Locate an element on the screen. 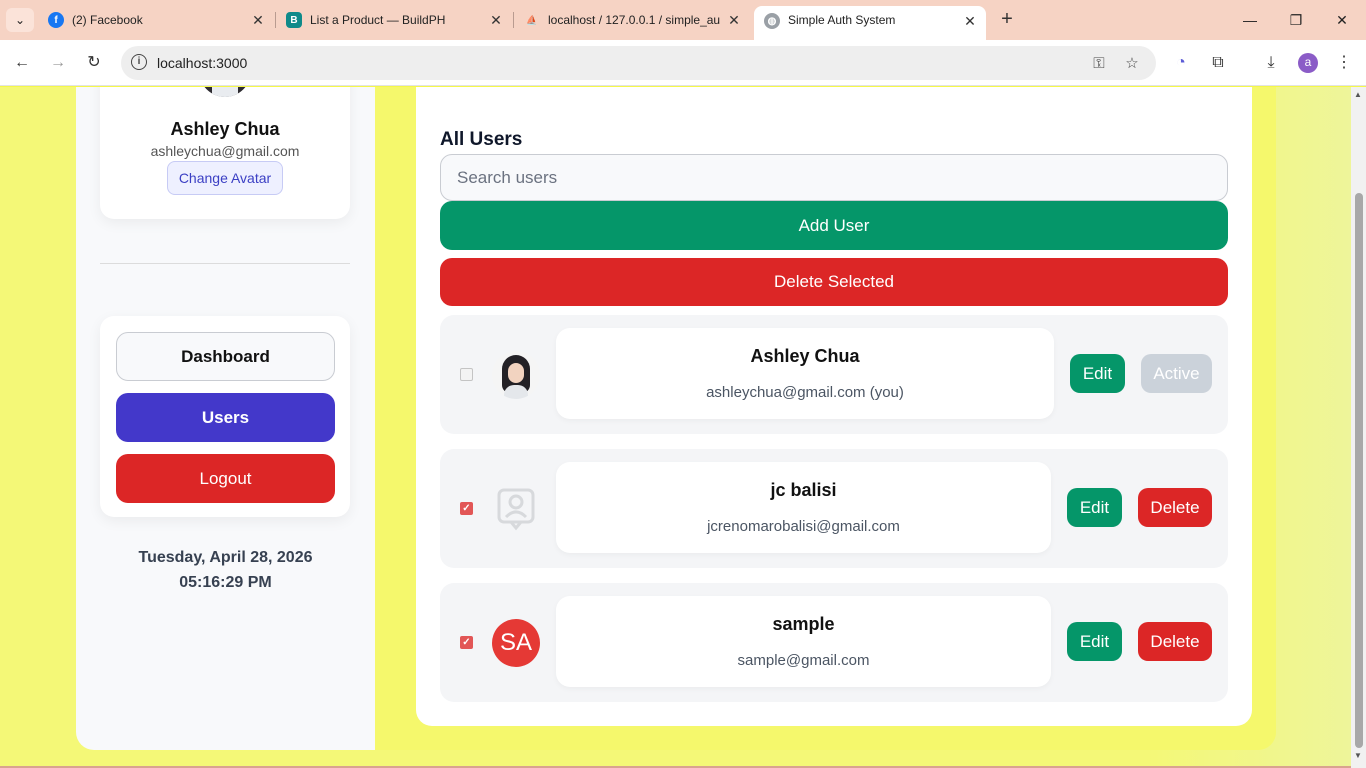 The width and height of the screenshot is (1366, 768). browser-toolbar: ← → ↻ i localhost:3000 ⚿ ☆ ◔ ⧉ ⤓ a ⋮ is located at coordinates (683, 63).